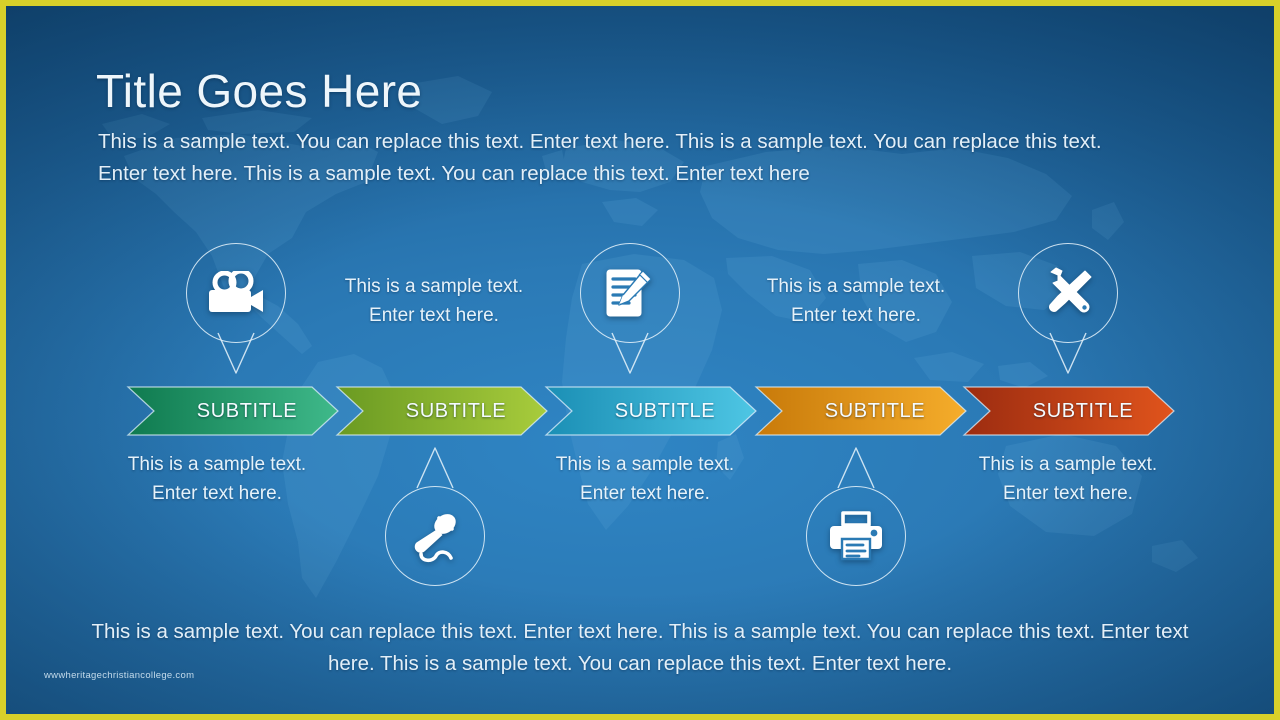  I want to click on page-title: Title Goes Here, so click(259, 91).